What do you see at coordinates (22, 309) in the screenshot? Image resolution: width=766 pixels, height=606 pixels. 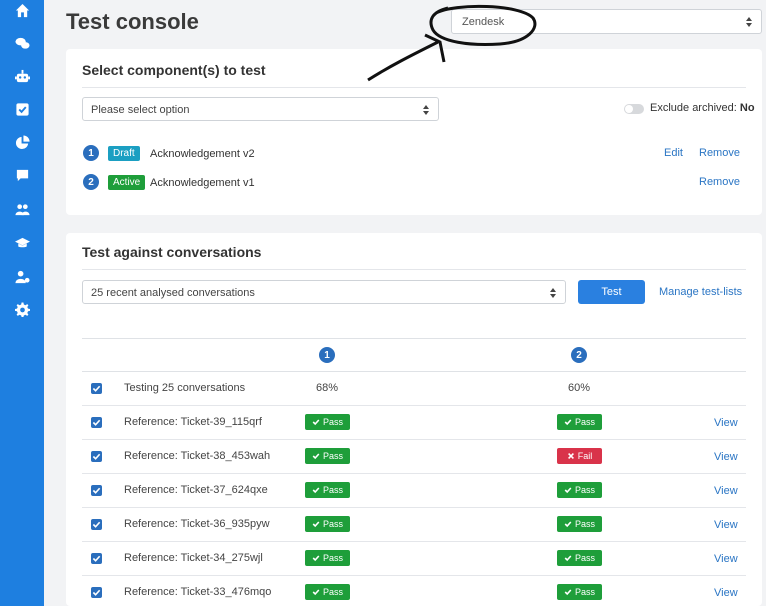 I see `gear-icon` at bounding box center [22, 309].